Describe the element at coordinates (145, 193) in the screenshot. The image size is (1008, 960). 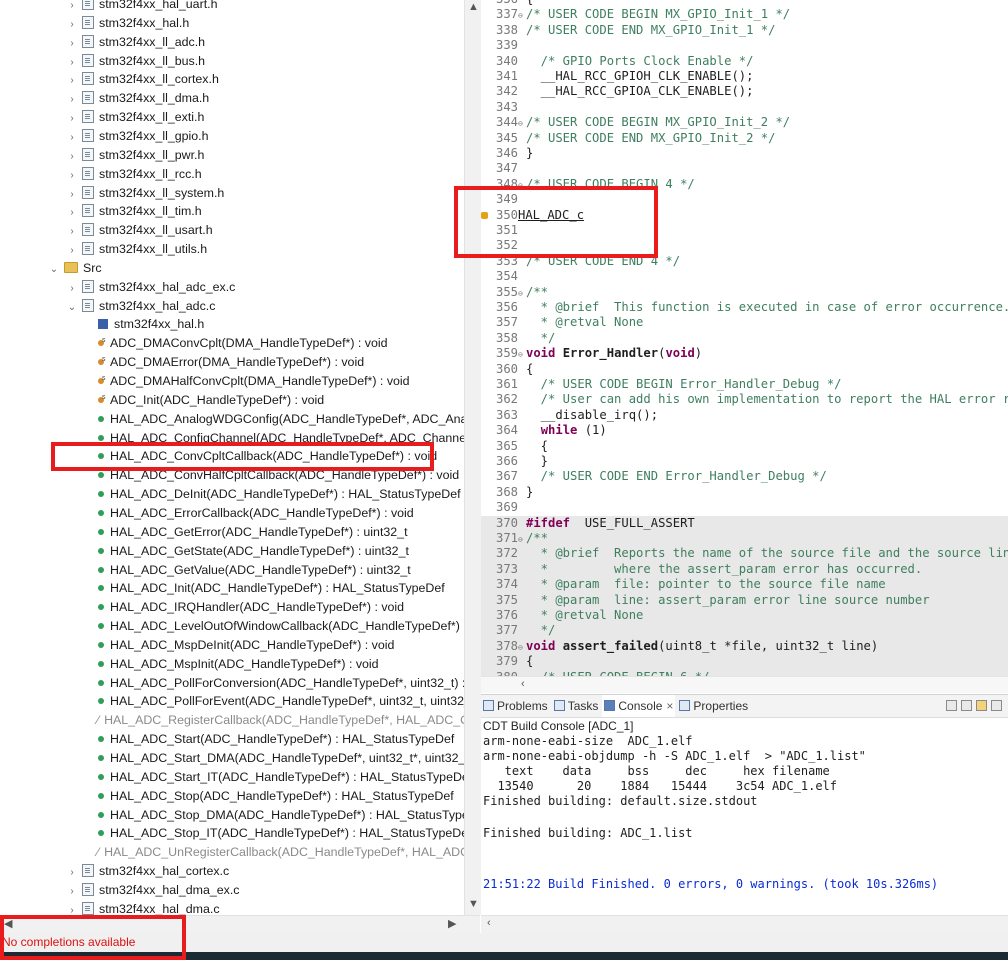
I see `tree-item: › stm32f4xx_ll_system.h` at that location.